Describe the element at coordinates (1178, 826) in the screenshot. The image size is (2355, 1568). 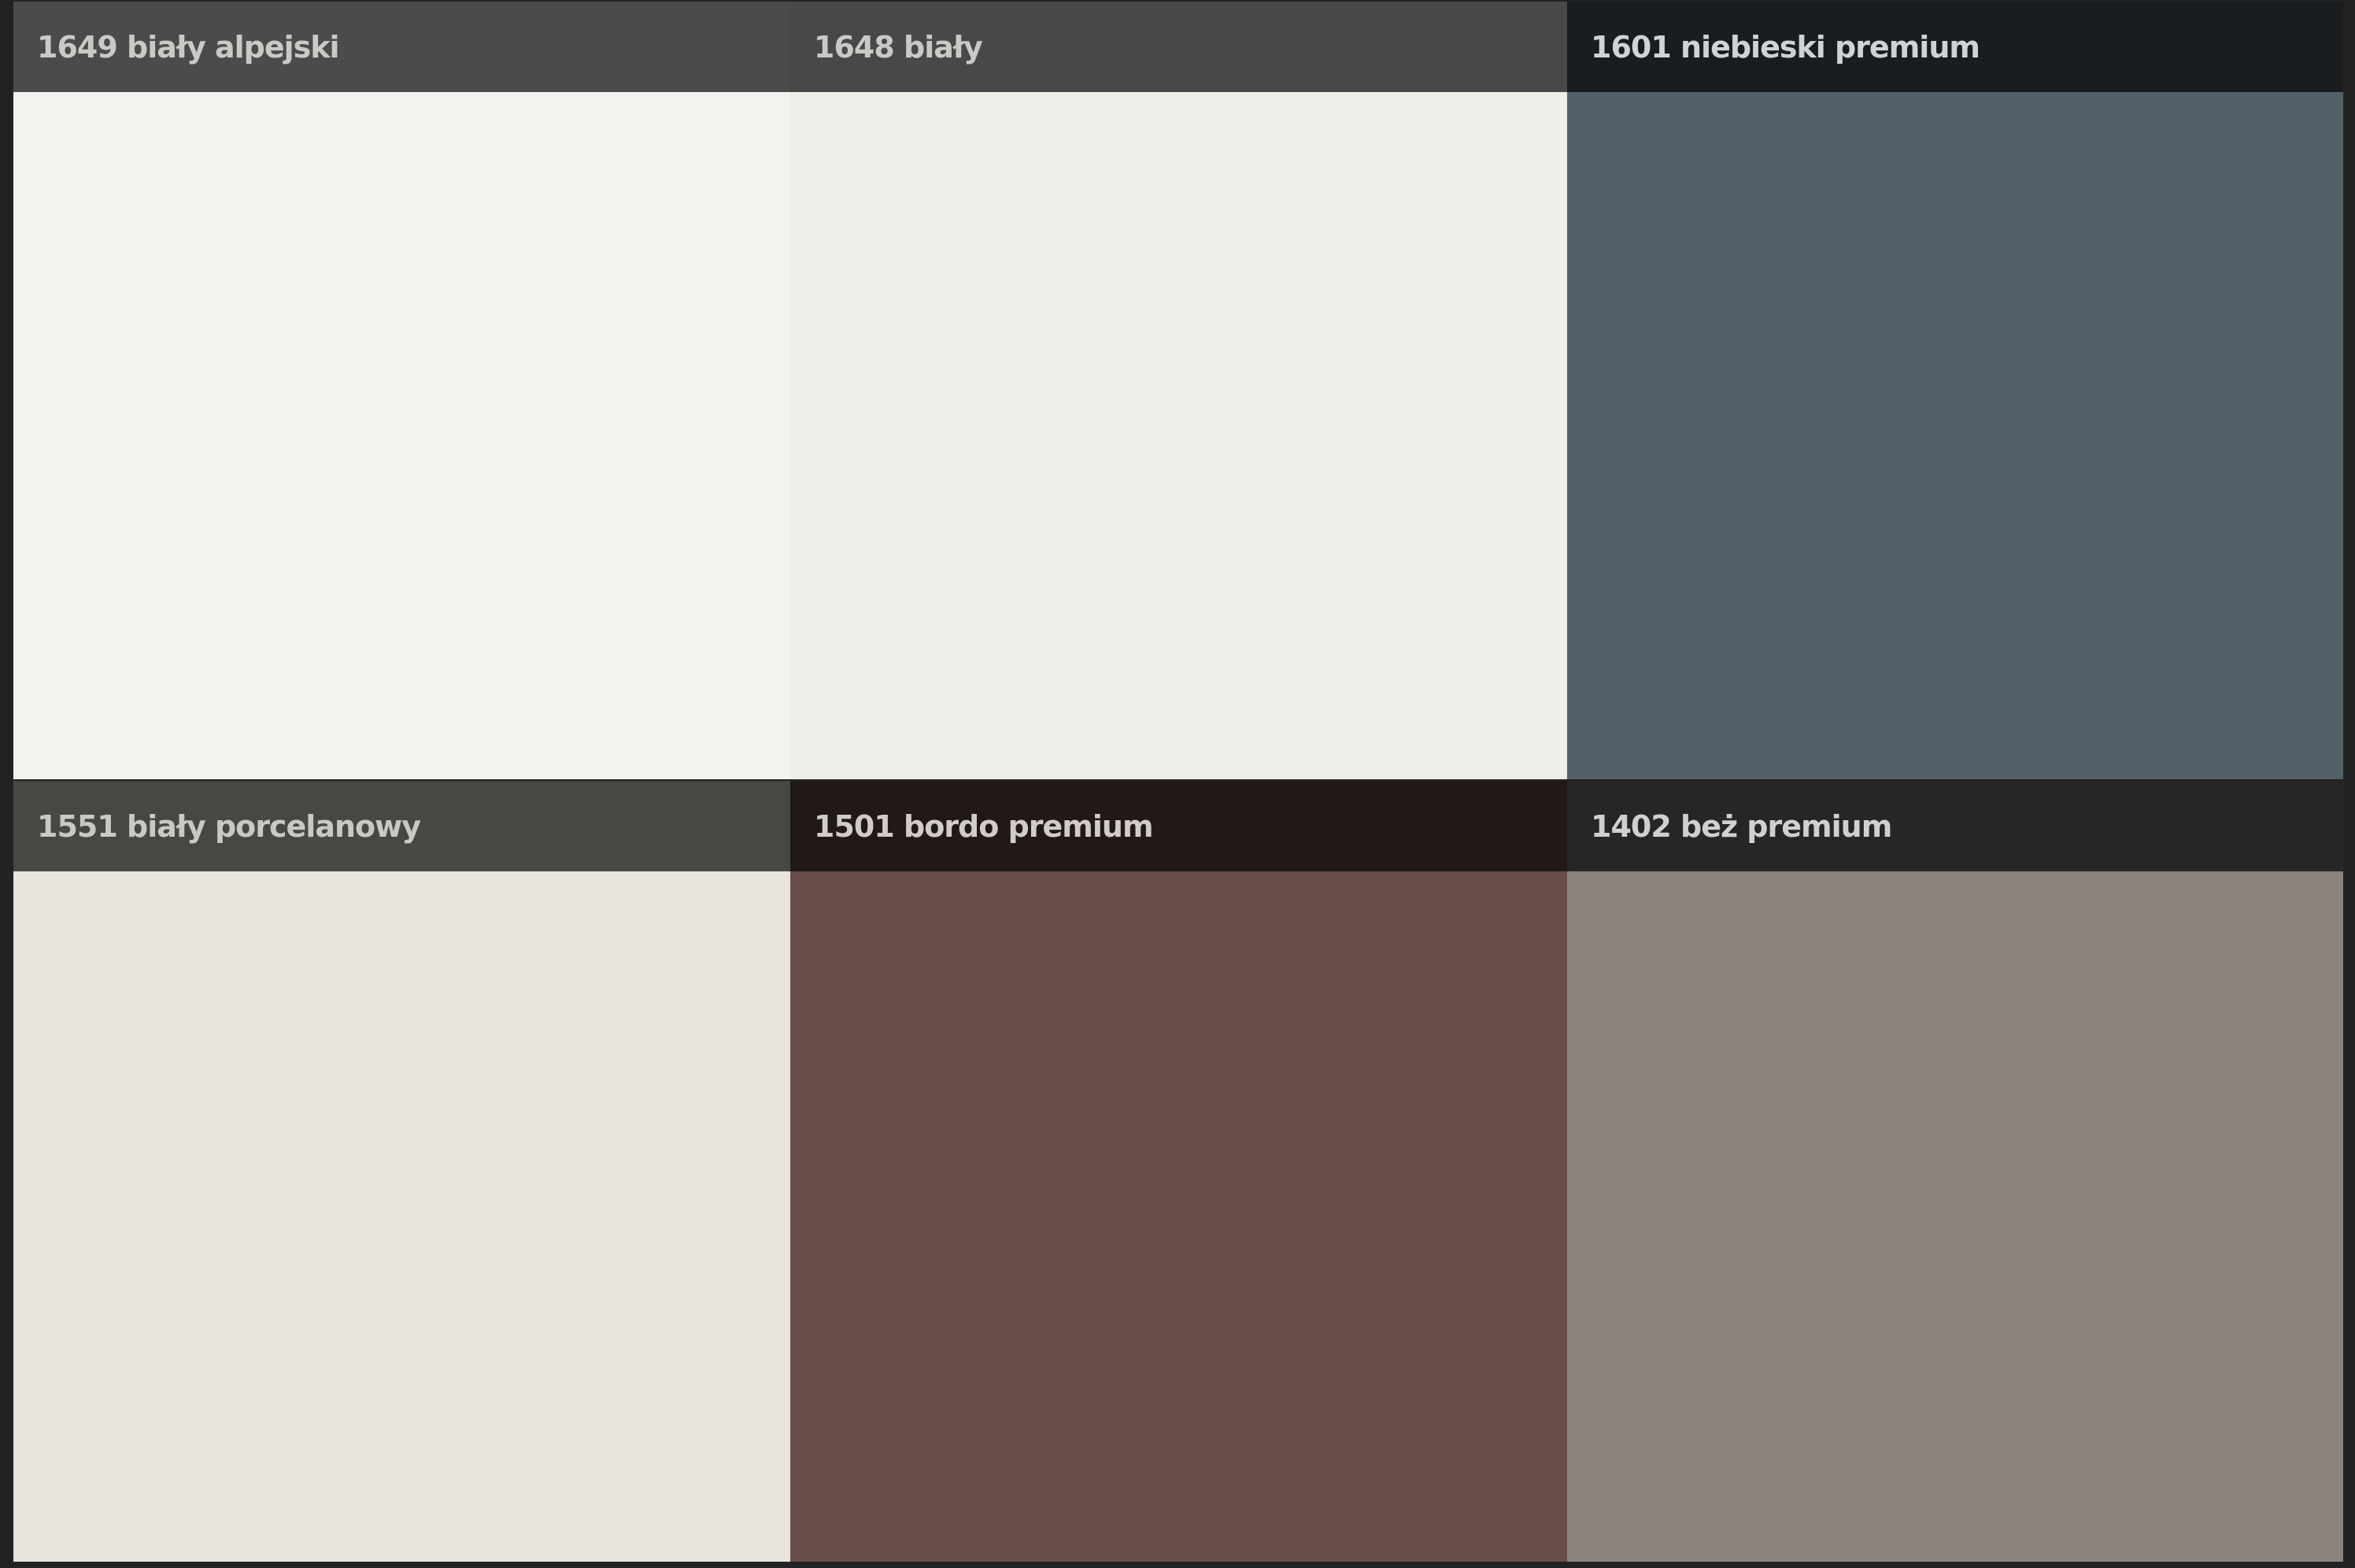
I see `swatch-header: 1501 bordo premium` at that location.